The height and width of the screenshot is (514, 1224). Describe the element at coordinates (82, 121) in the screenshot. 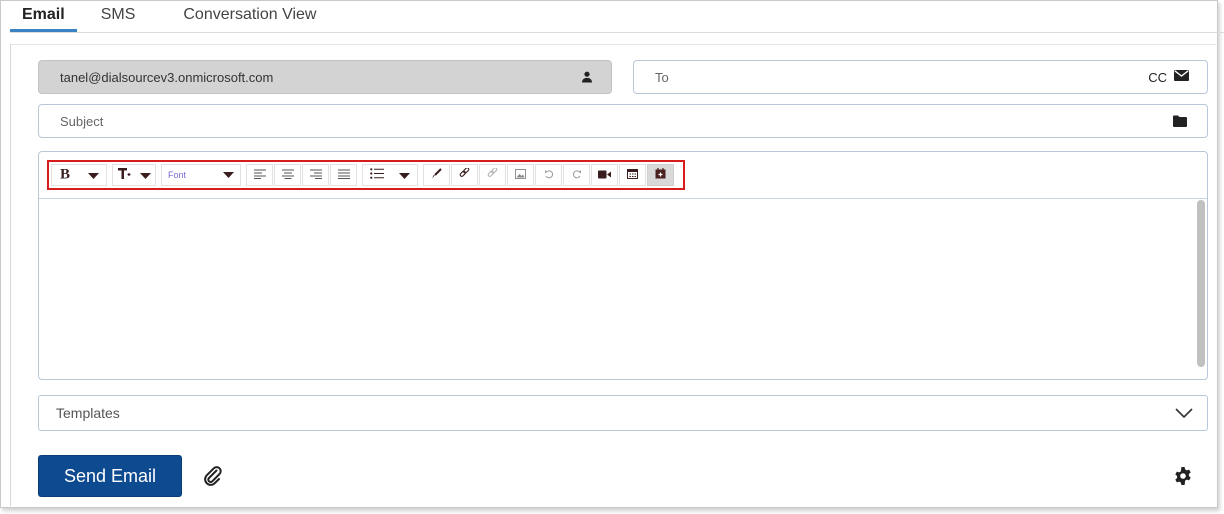

I see `subject-placeholder: Subject` at that location.